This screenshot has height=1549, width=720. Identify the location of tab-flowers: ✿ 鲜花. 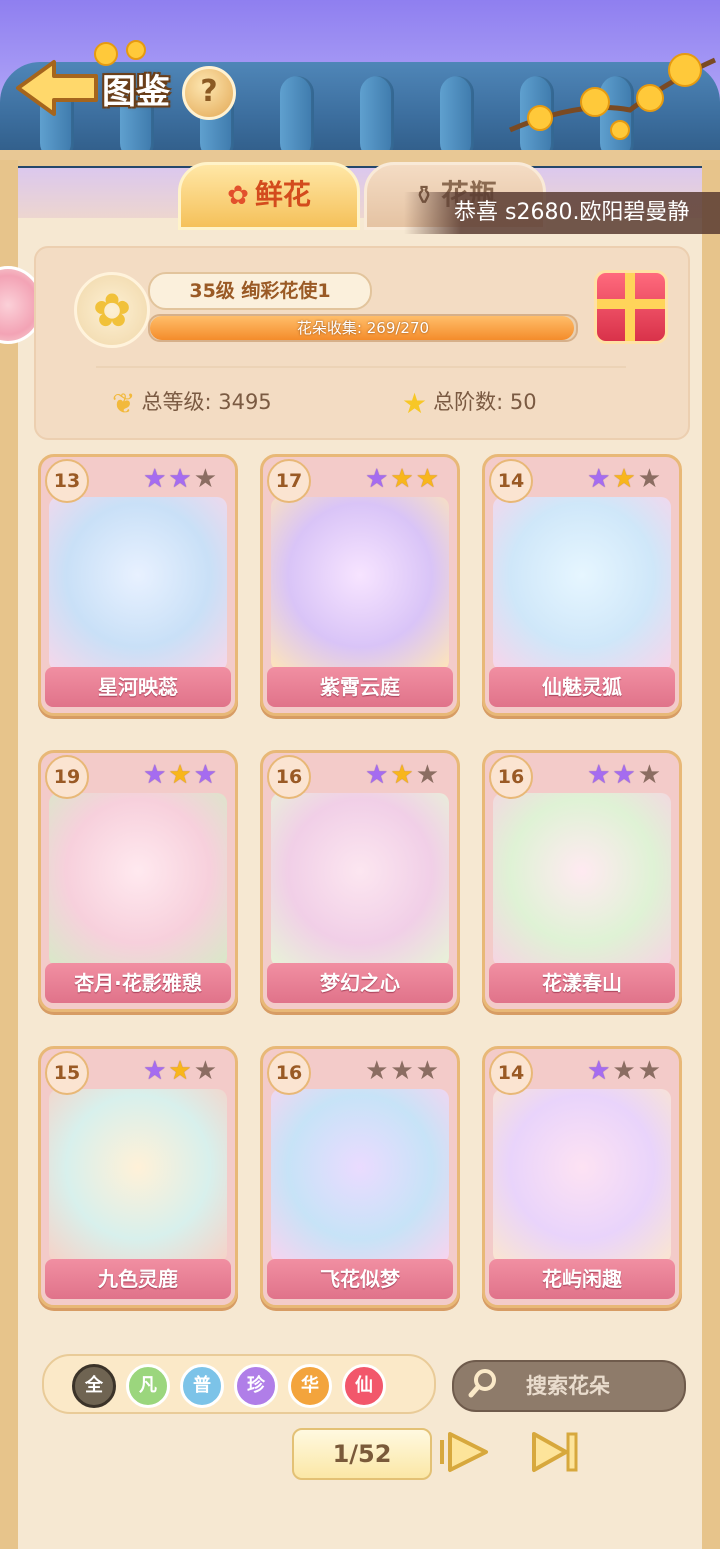
(269, 196).